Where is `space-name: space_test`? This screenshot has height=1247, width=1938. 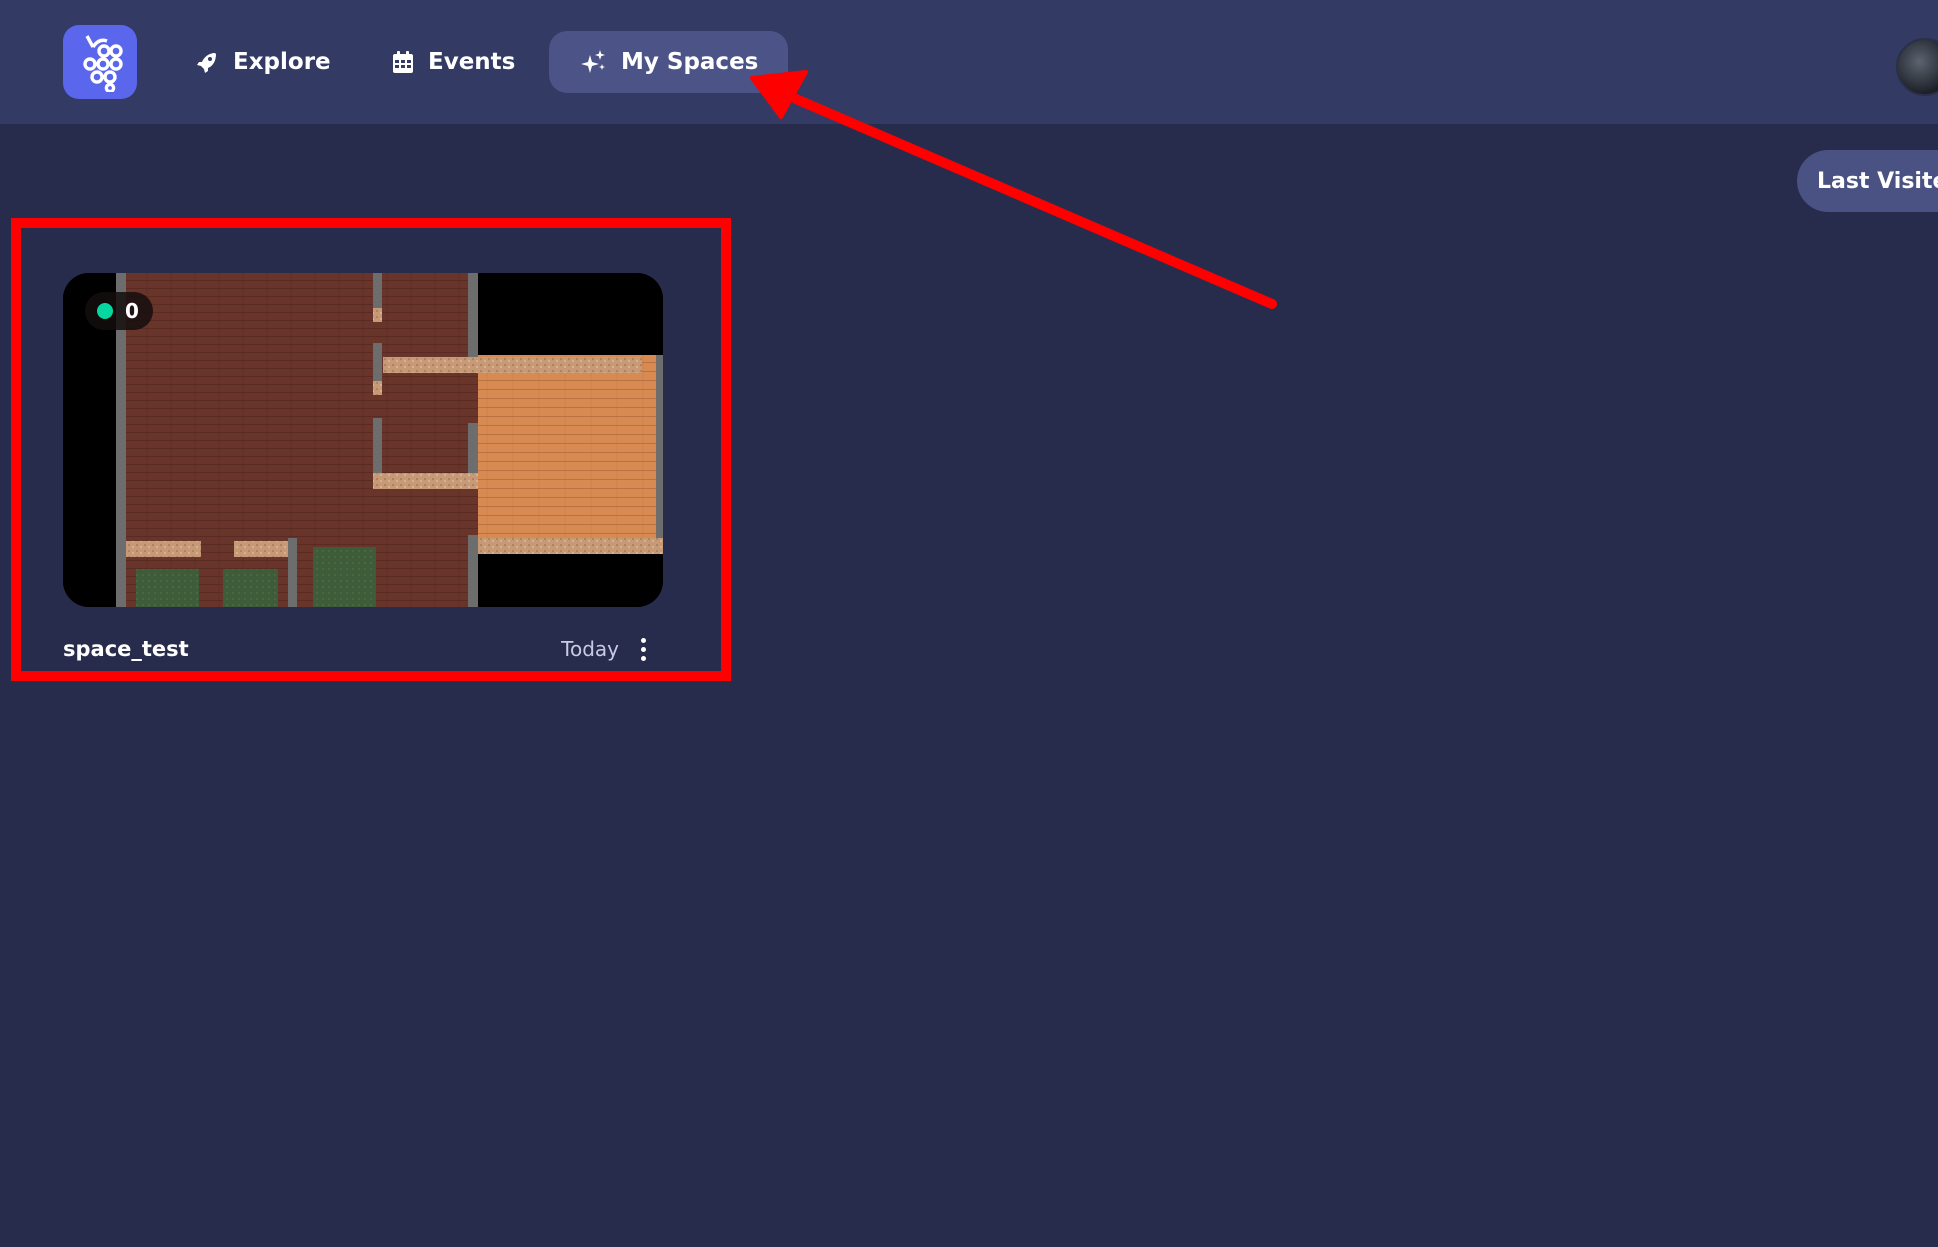 space-name: space_test is located at coordinates (126, 649).